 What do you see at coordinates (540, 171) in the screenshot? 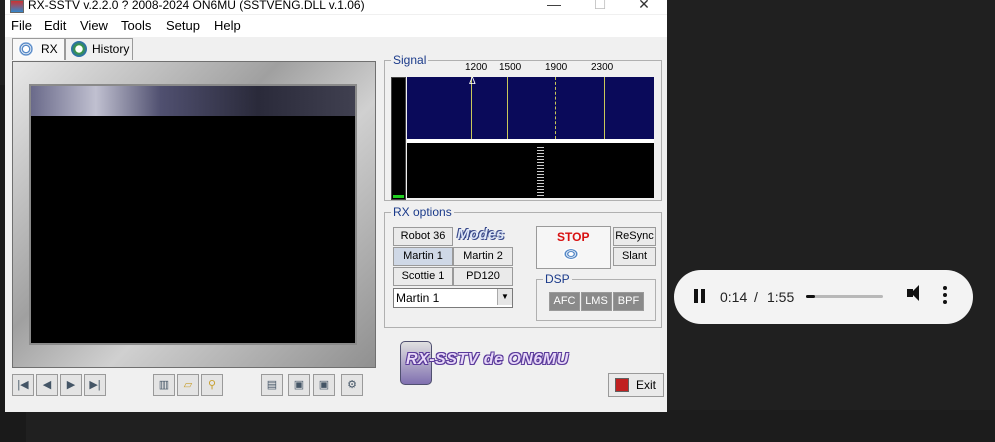
I see `waterfall-trace` at bounding box center [540, 171].